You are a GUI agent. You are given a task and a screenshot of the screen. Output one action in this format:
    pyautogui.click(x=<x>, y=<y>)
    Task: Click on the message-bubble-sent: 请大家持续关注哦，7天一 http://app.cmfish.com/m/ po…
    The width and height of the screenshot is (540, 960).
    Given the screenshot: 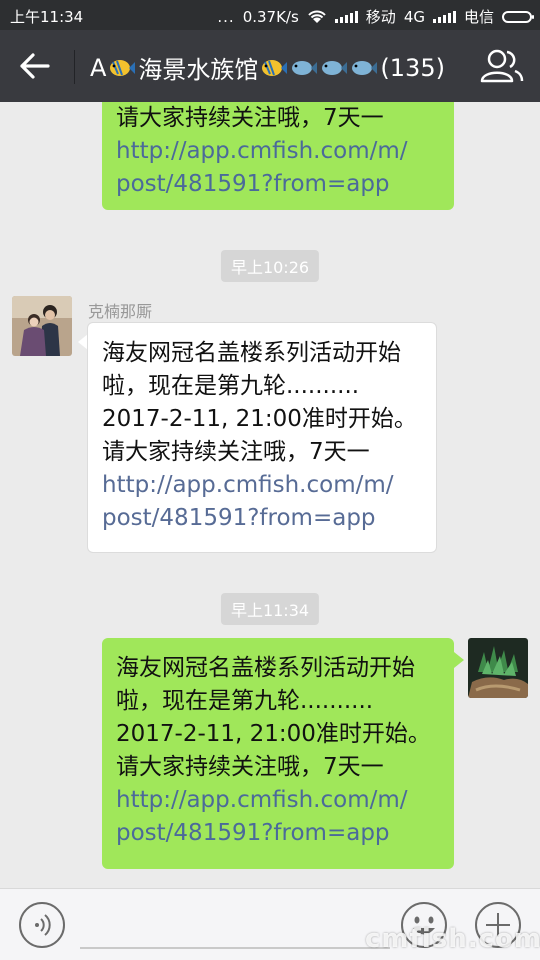 What is the action you would take?
    pyautogui.click(x=278, y=156)
    